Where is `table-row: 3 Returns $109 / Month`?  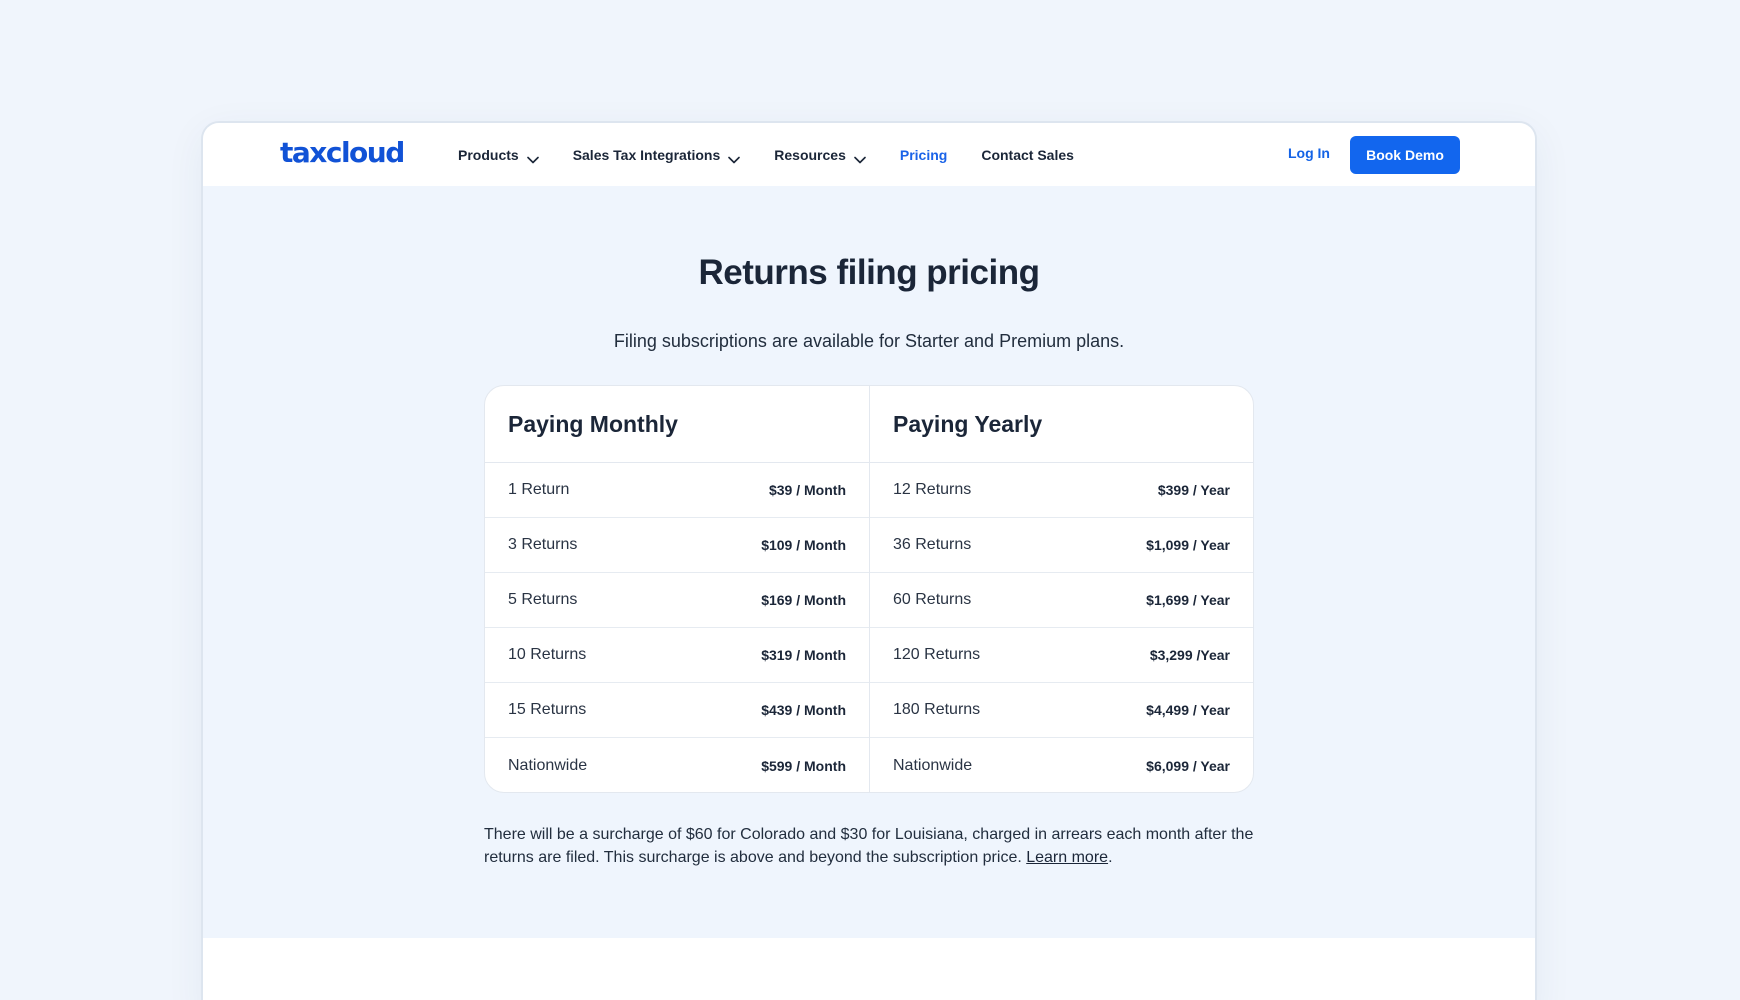 table-row: 3 Returns $109 / Month is located at coordinates (677, 545).